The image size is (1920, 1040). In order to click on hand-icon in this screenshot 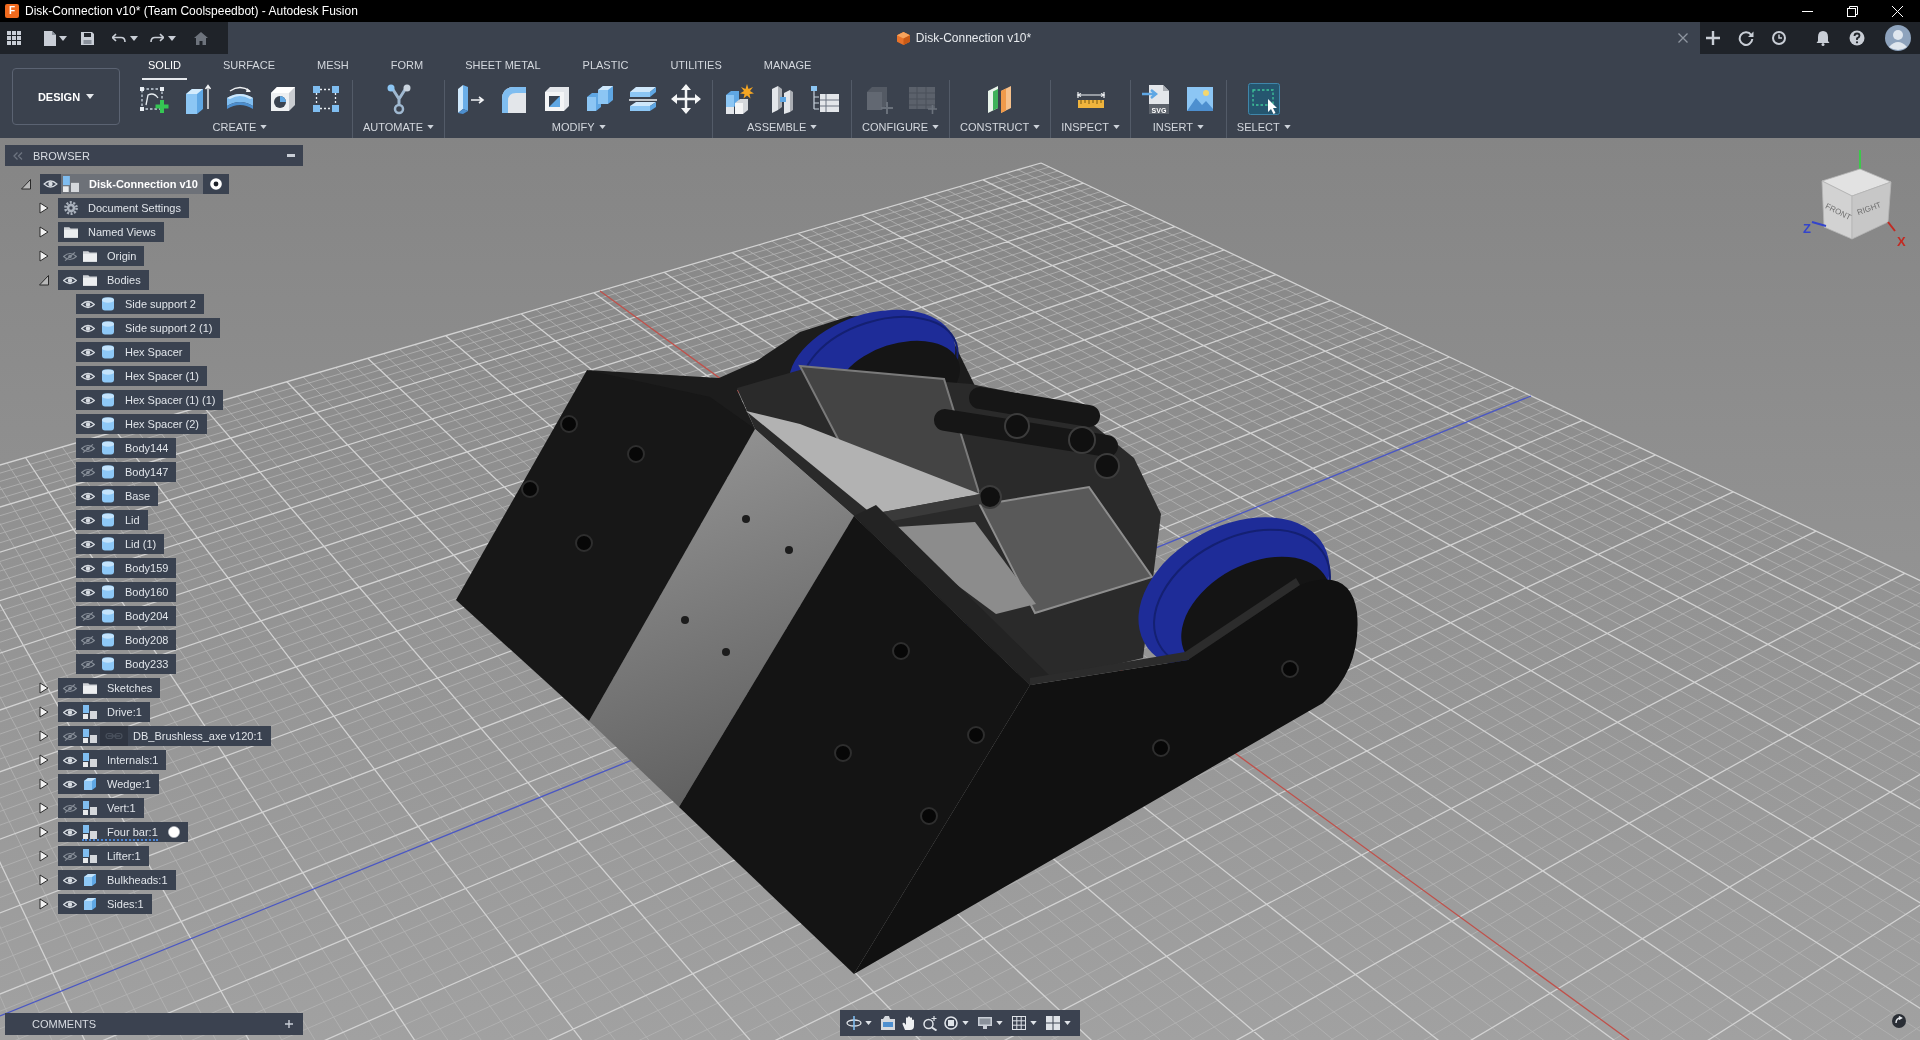, I will do `click(909, 1023)`.